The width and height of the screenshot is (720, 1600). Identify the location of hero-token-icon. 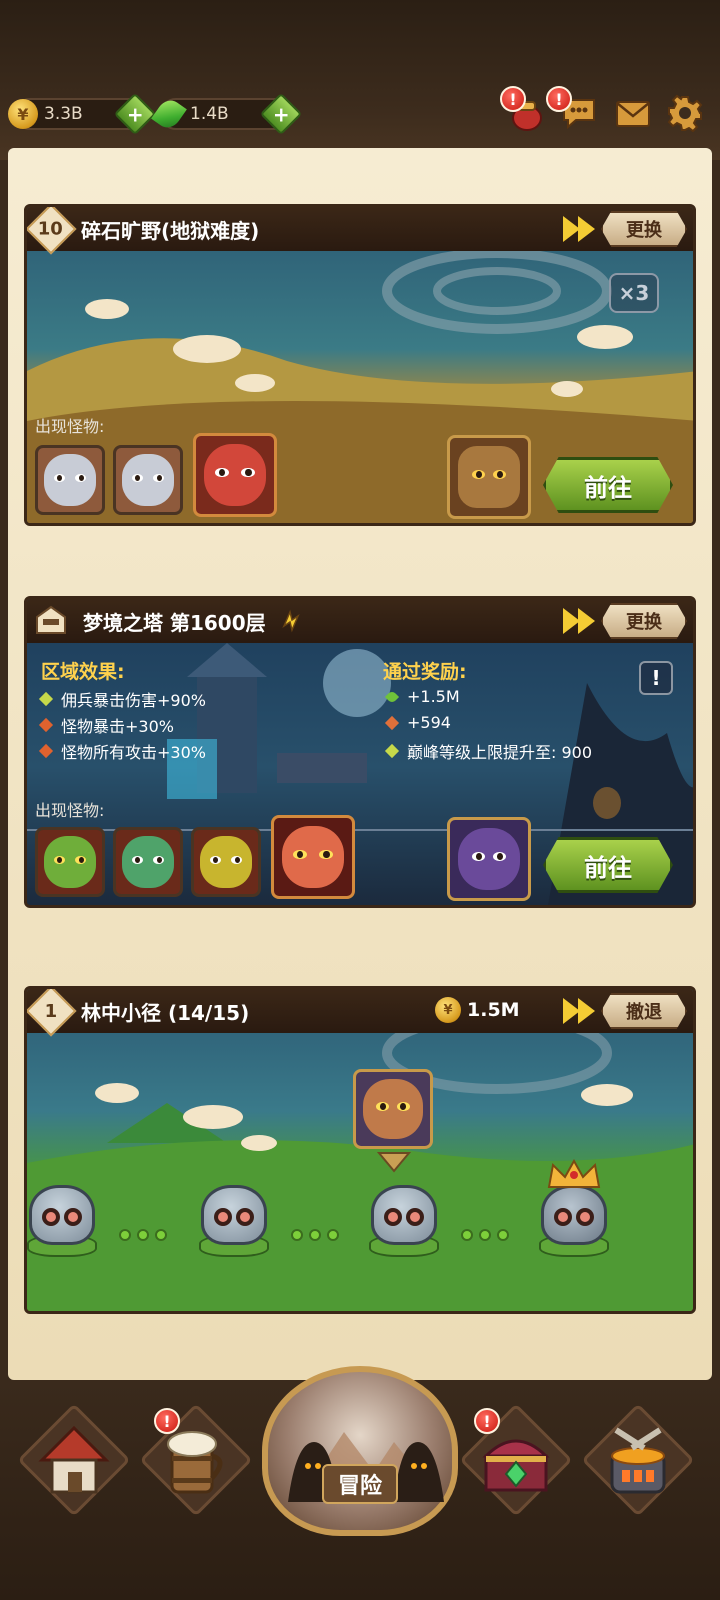
(392, 722).